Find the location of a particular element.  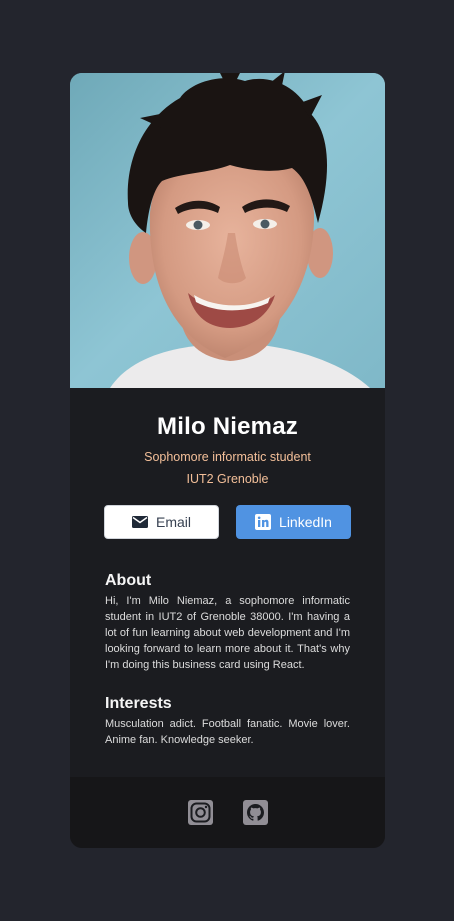

envelope-icon is located at coordinates (139, 522).